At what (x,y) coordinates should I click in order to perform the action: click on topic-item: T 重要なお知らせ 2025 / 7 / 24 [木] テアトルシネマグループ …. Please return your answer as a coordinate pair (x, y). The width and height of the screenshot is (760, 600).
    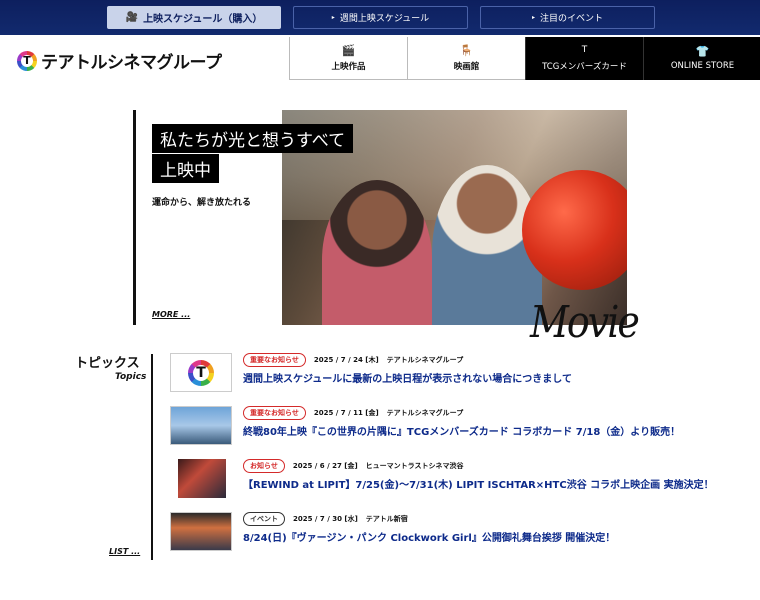
    Looking at the image, I should click on (450, 374).